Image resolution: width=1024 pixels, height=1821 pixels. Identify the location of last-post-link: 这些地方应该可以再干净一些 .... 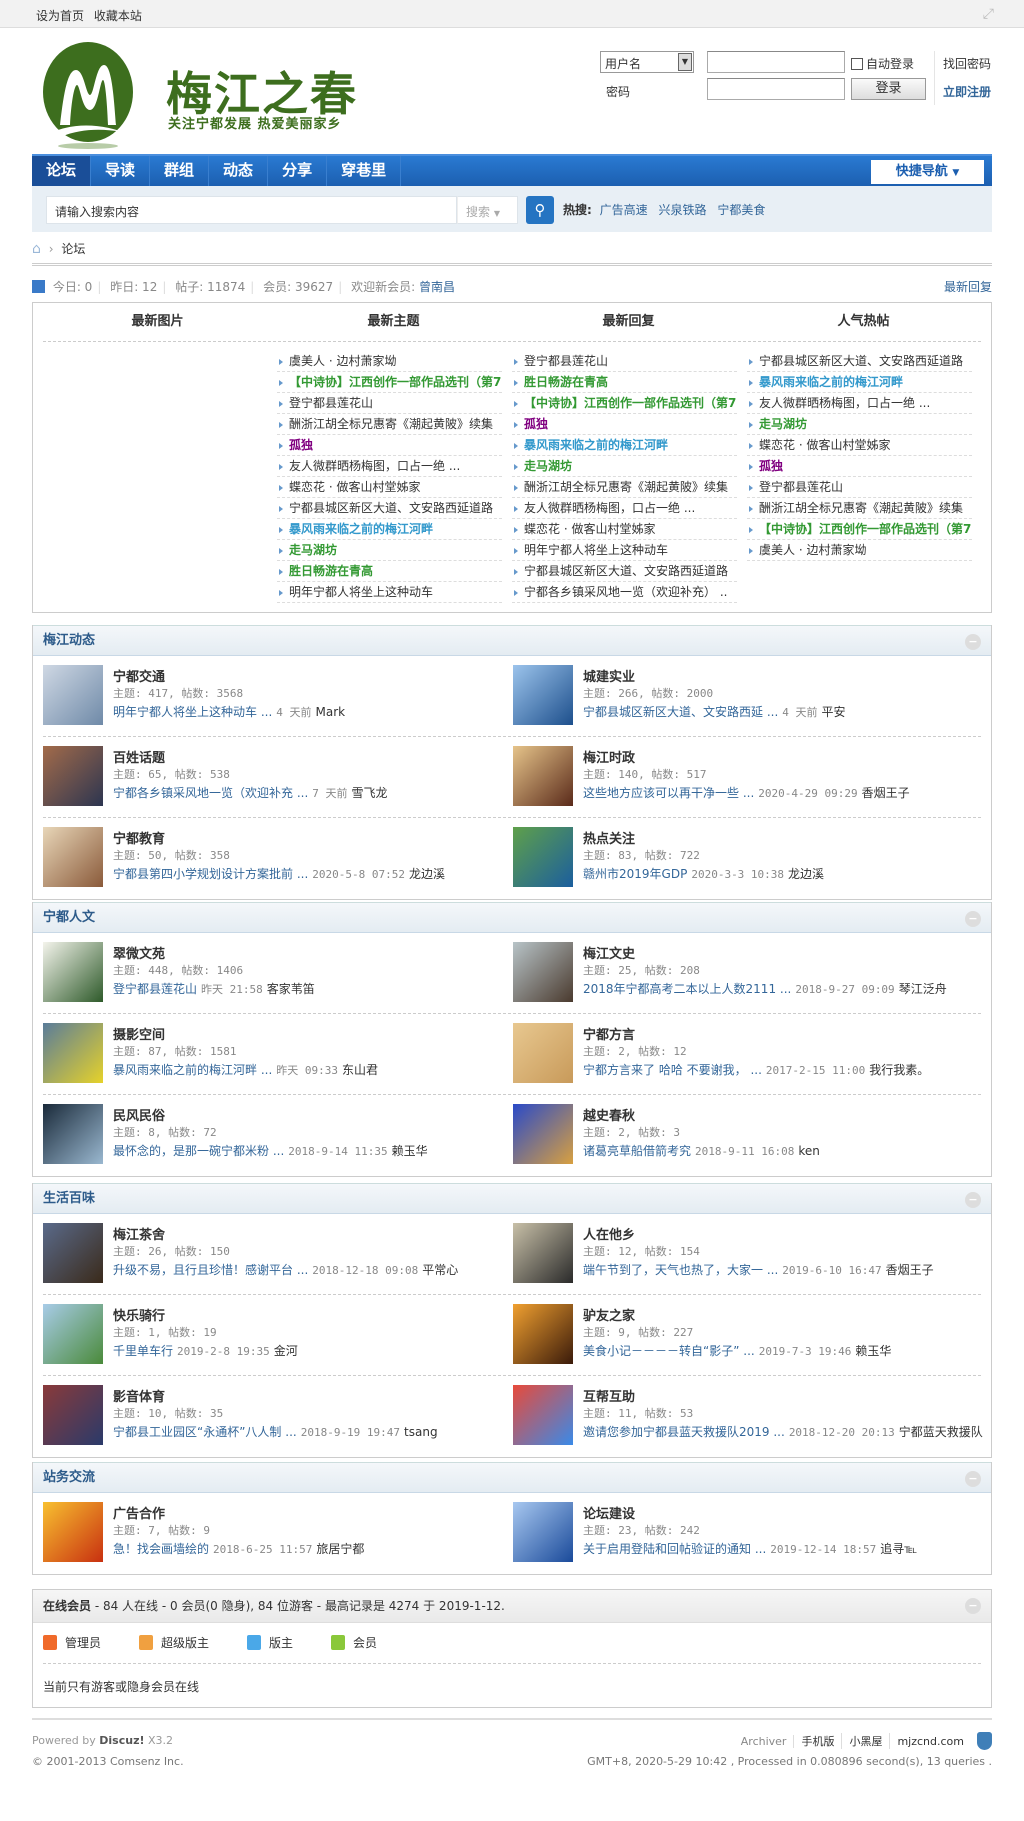
(668, 793).